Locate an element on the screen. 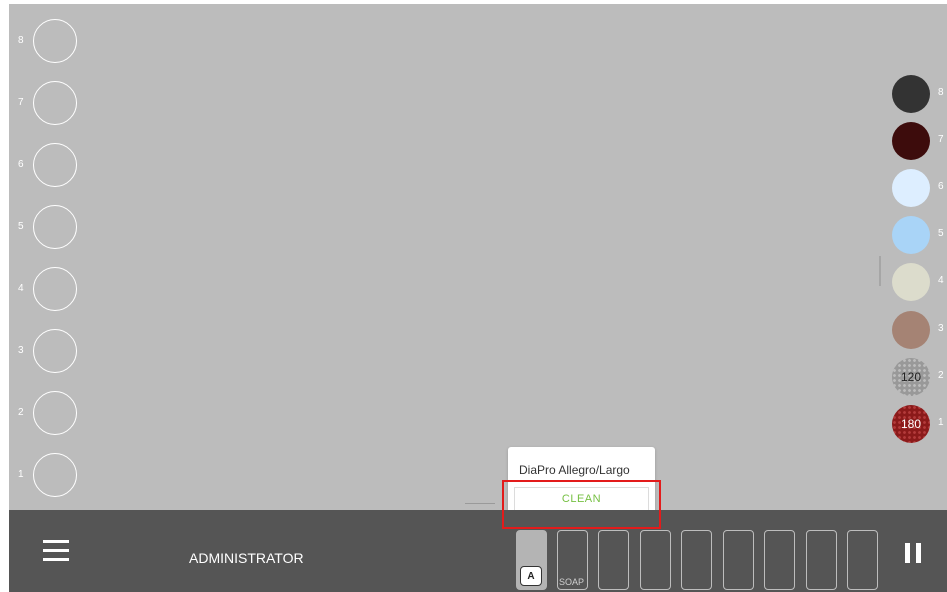 The image size is (947, 592). swatch-number: 2 is located at coordinates (941, 375).